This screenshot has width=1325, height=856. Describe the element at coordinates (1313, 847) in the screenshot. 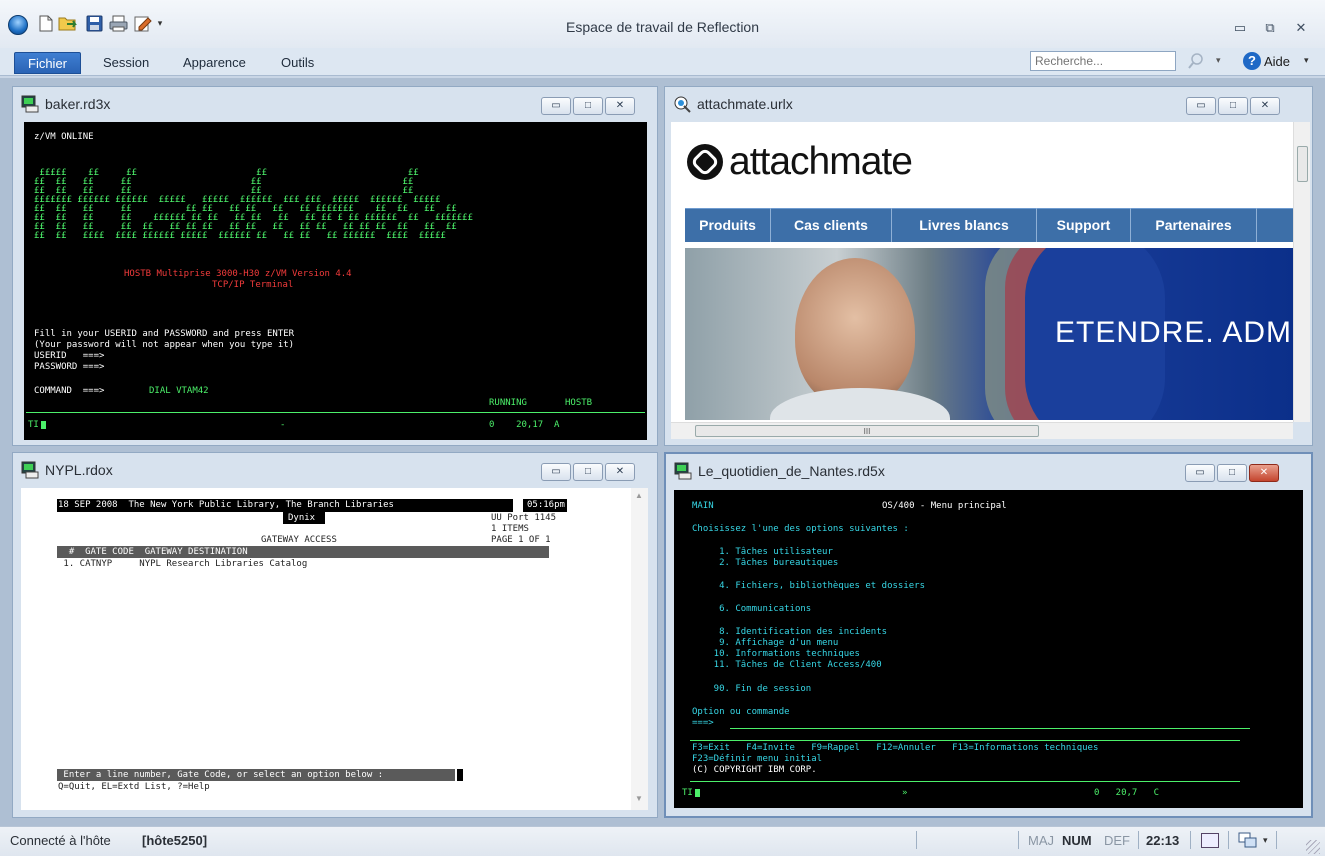

I see `resize-grip-icon` at that location.